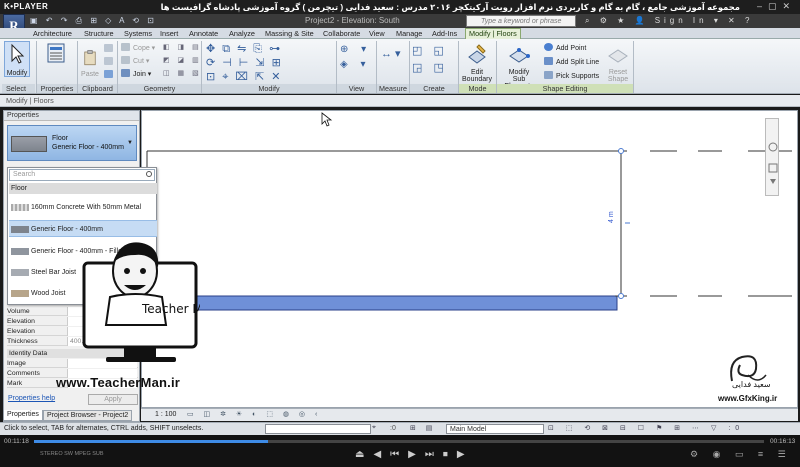 The image size is (800, 467). I want to click on group-geometry: Geometry, so click(159, 88).